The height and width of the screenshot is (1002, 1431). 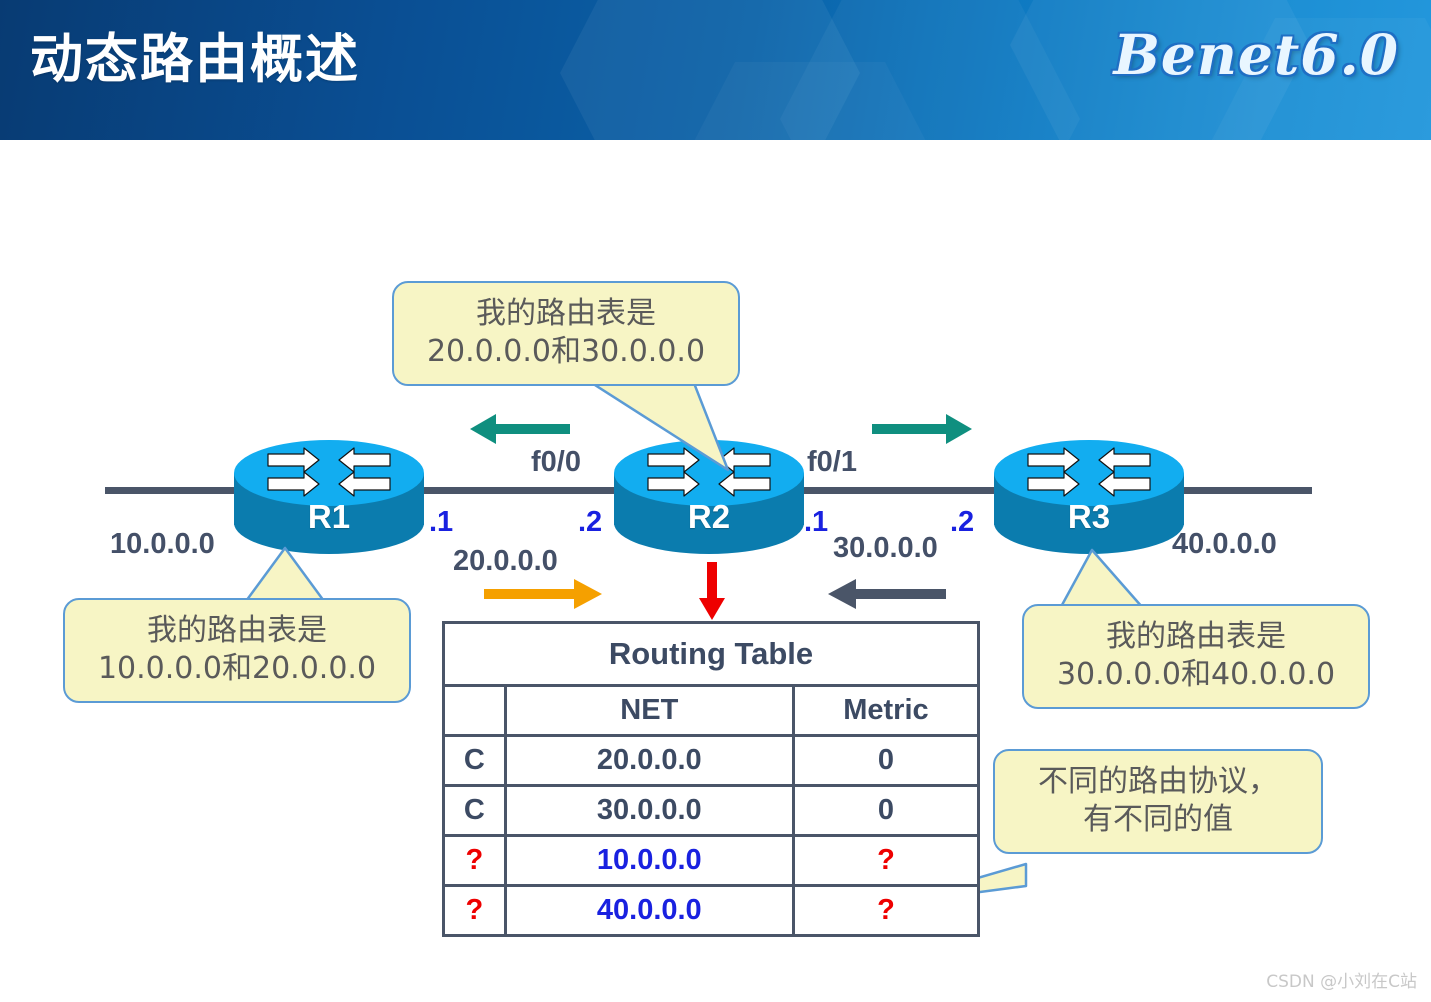 What do you see at coordinates (1158, 781) in the screenshot?
I see `callout-metric-line1: 不同的路由协议，` at bounding box center [1158, 781].